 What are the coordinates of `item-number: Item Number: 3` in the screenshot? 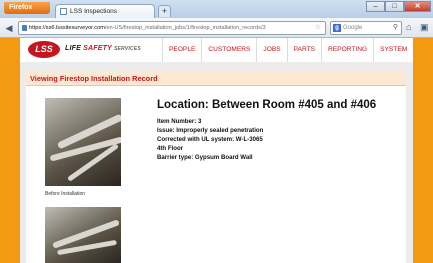 It's located at (179, 121).